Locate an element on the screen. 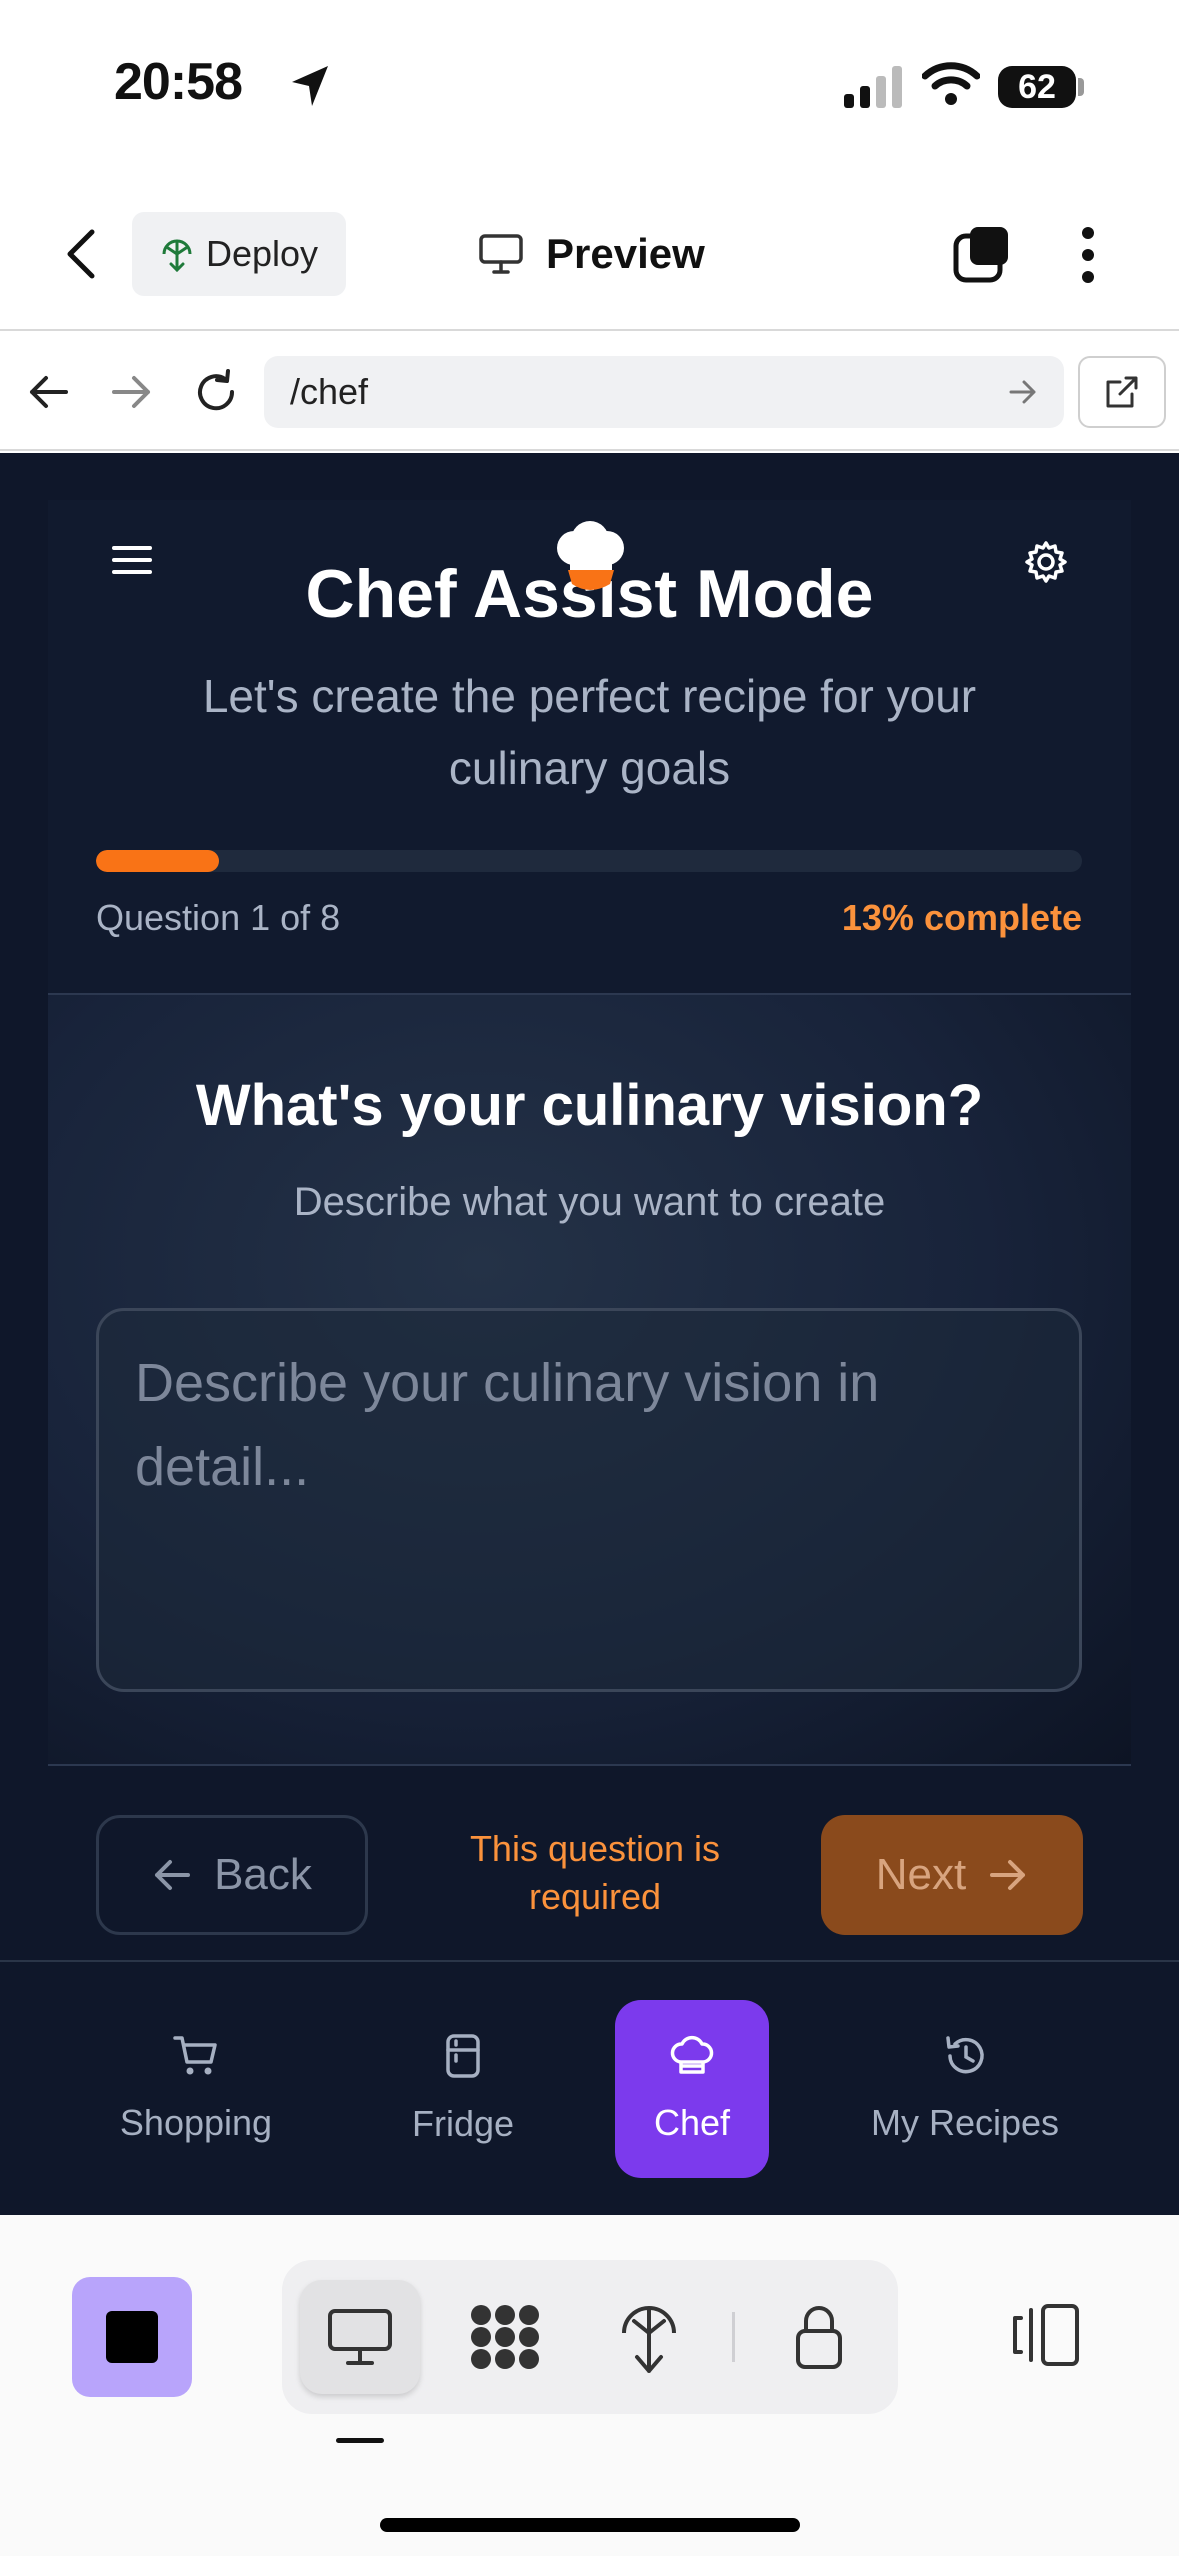 Image resolution: width=1179 pixels, height=2556 pixels. deploy-icon is located at coordinates (177, 254).